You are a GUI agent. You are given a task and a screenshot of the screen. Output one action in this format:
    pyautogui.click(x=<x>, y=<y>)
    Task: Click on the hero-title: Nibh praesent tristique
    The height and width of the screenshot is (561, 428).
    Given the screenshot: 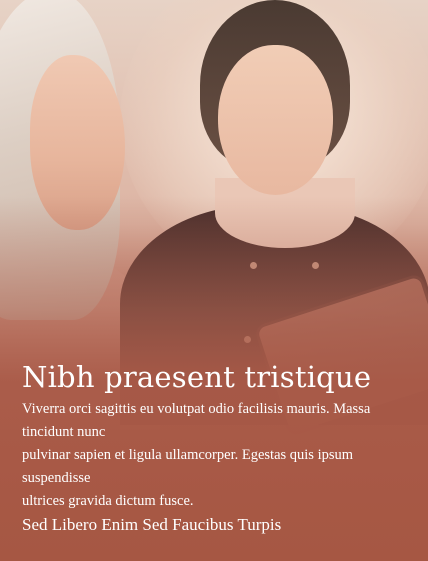 What is the action you would take?
    pyautogui.click(x=197, y=377)
    